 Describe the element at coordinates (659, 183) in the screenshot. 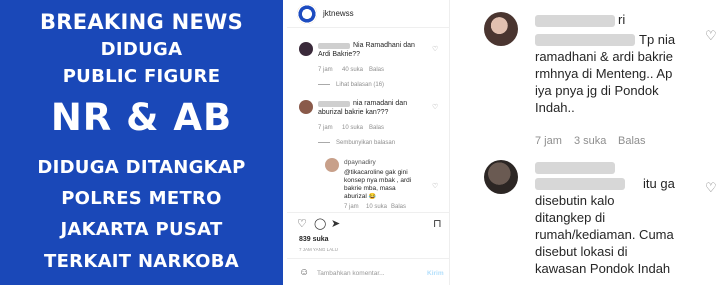

I see `comment-text: itu ga` at that location.